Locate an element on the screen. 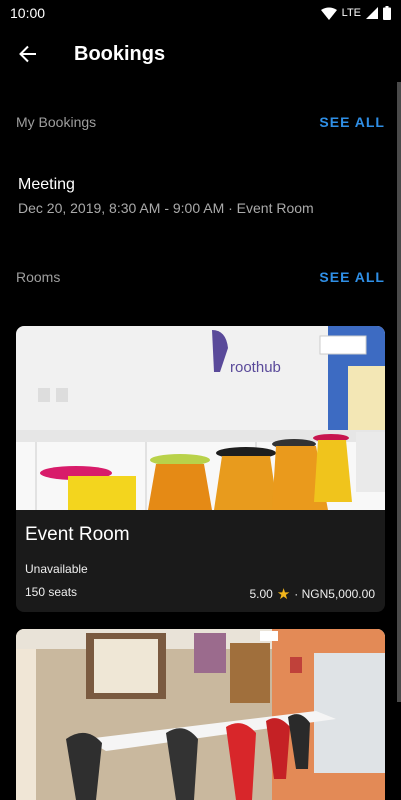  room-footer: 150 seats 5.00 ★ · NGN5,000.00 is located at coordinates (200, 594).